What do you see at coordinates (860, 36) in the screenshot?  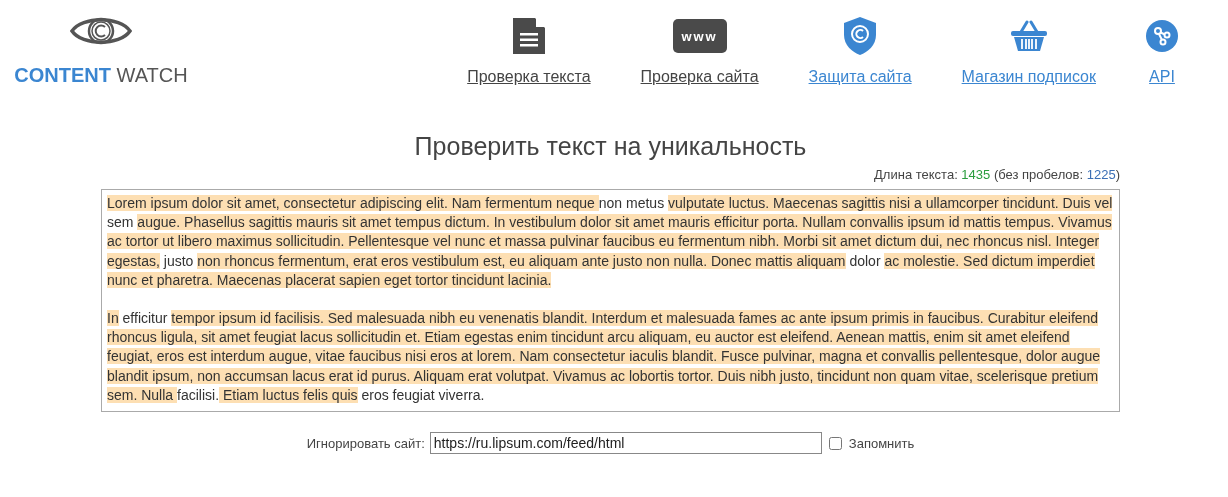 I see `shield-icon` at bounding box center [860, 36].